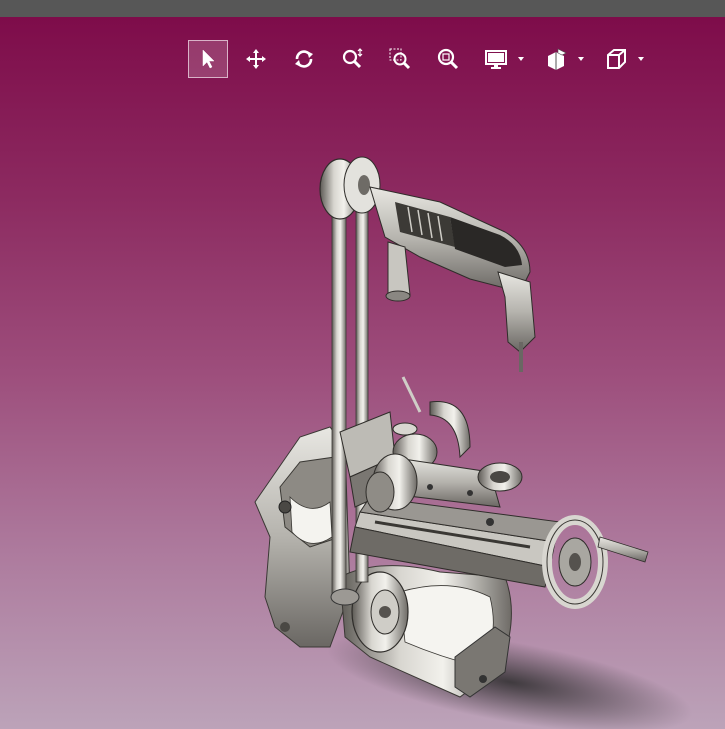  What do you see at coordinates (400, 59) in the screenshot?
I see `zoom-window-icon` at bounding box center [400, 59].